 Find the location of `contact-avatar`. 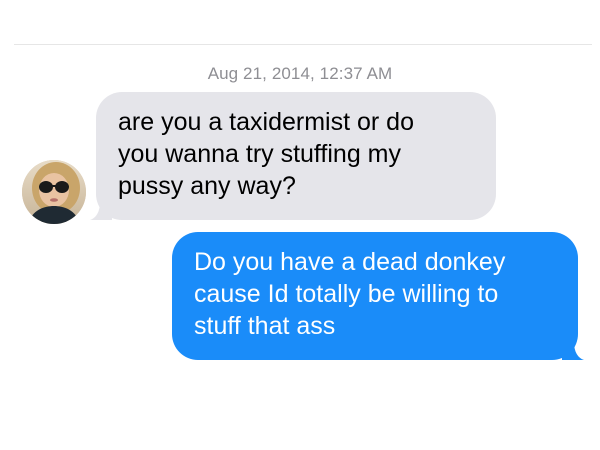

contact-avatar is located at coordinates (54, 192).